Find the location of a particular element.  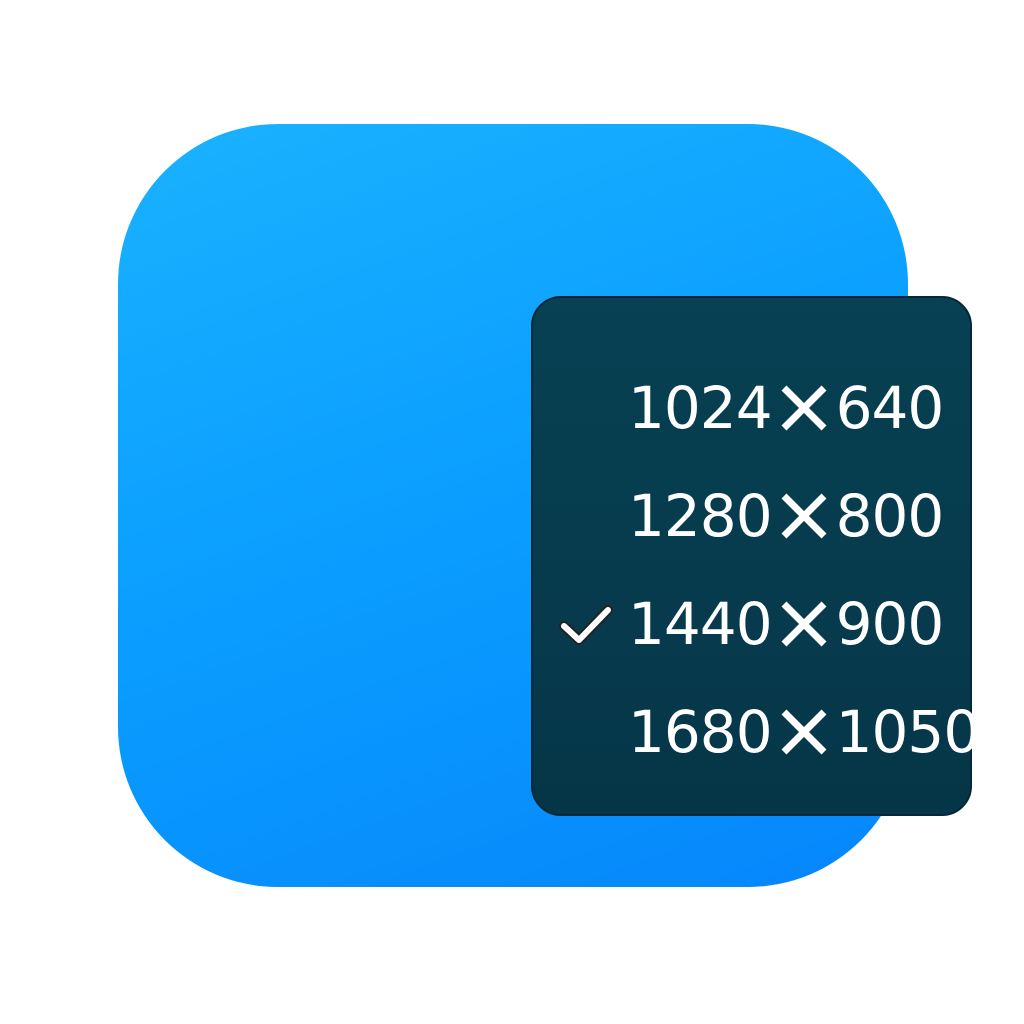

resolution-item-2-selected: 1440 900 is located at coordinates (786, 624).